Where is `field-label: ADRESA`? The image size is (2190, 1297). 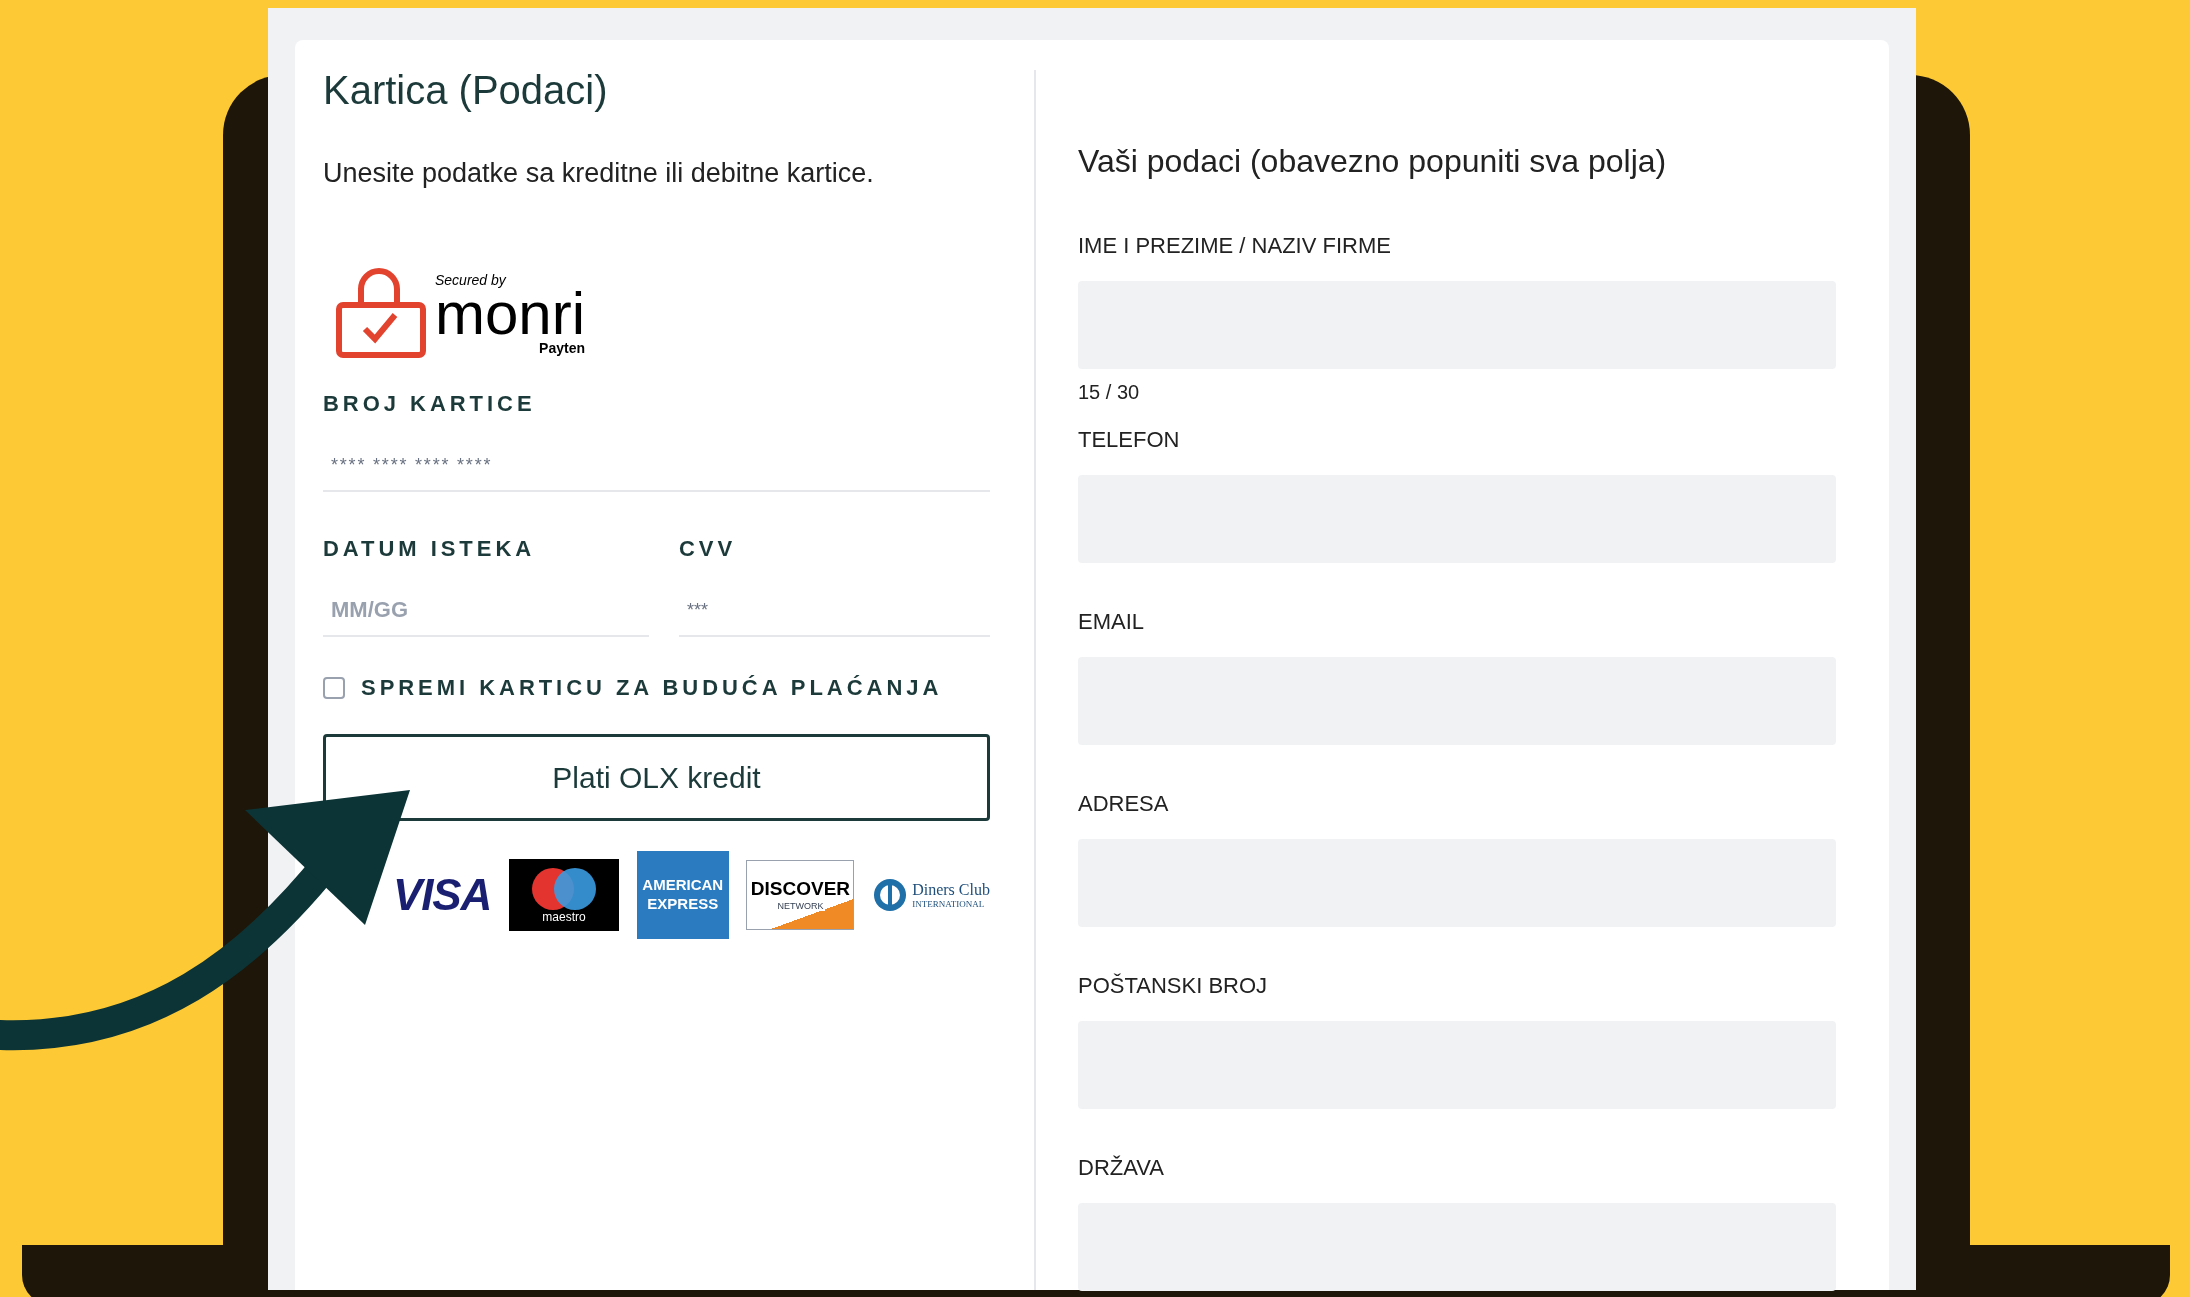
field-label: ADRESA is located at coordinates (1124, 804).